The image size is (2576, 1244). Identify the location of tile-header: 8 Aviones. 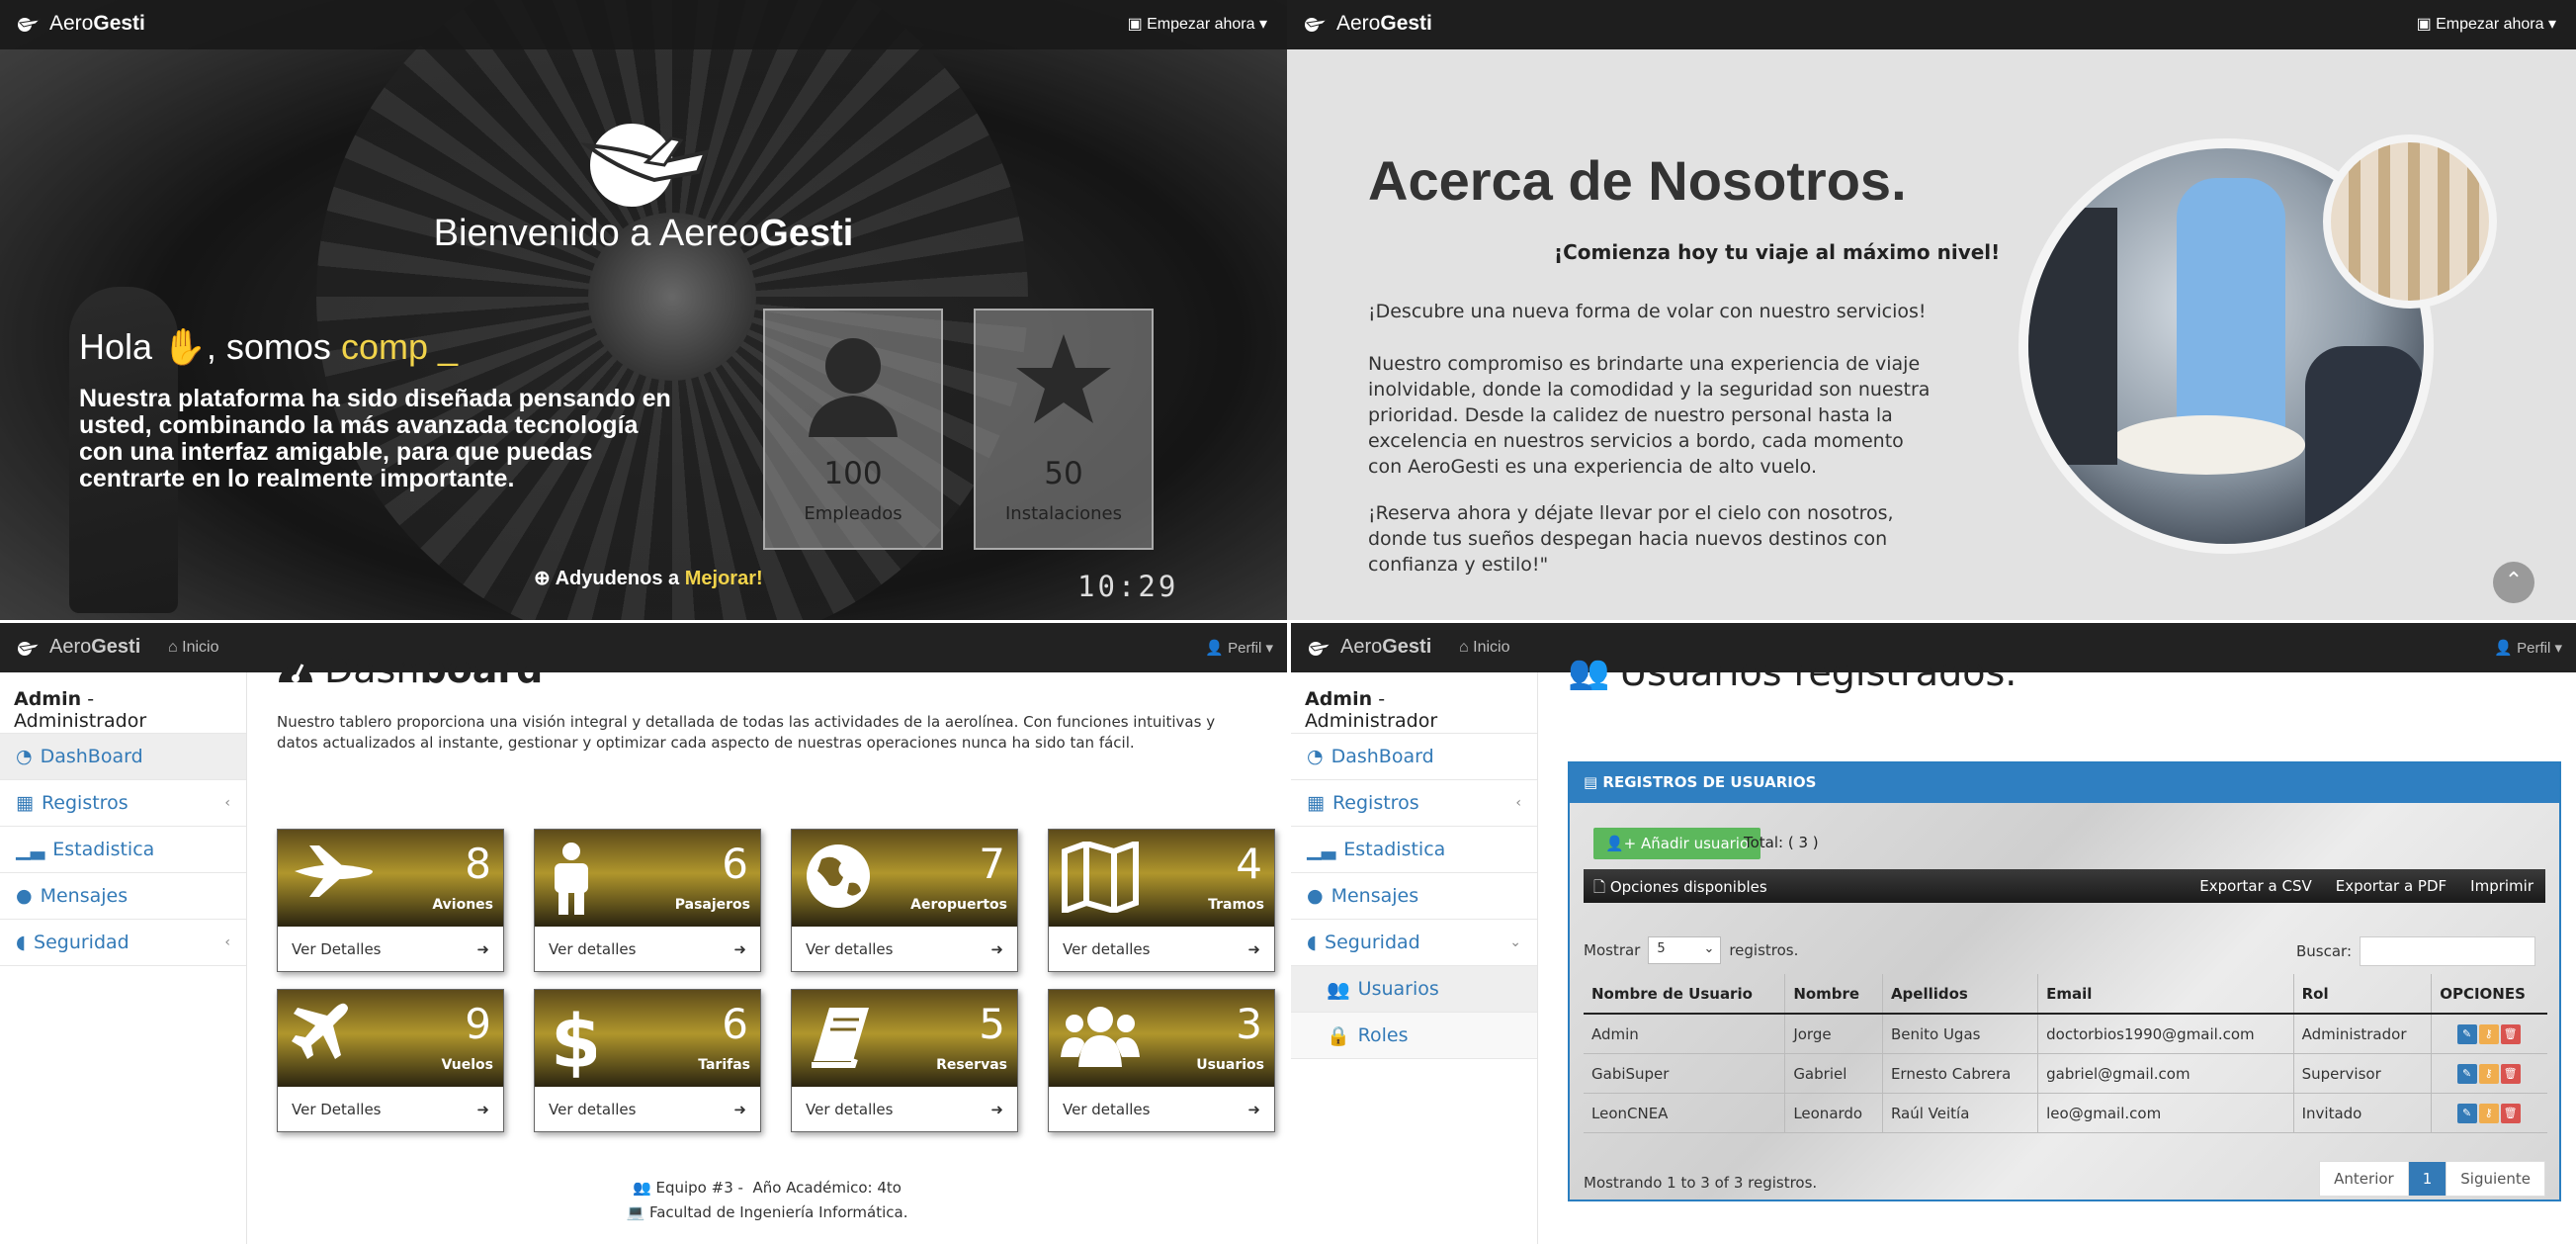
(390, 878).